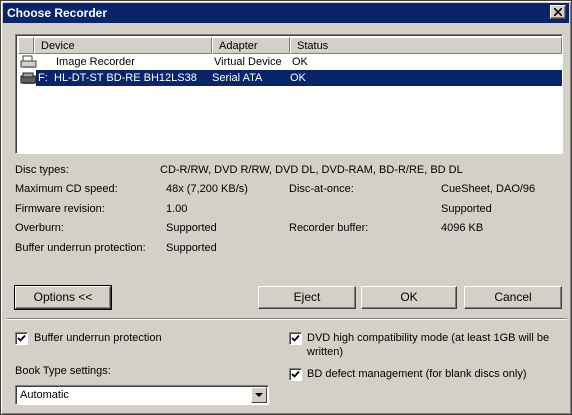 The image size is (572, 415). I want to click on device-adapter: Serial ATA, so click(237, 78).